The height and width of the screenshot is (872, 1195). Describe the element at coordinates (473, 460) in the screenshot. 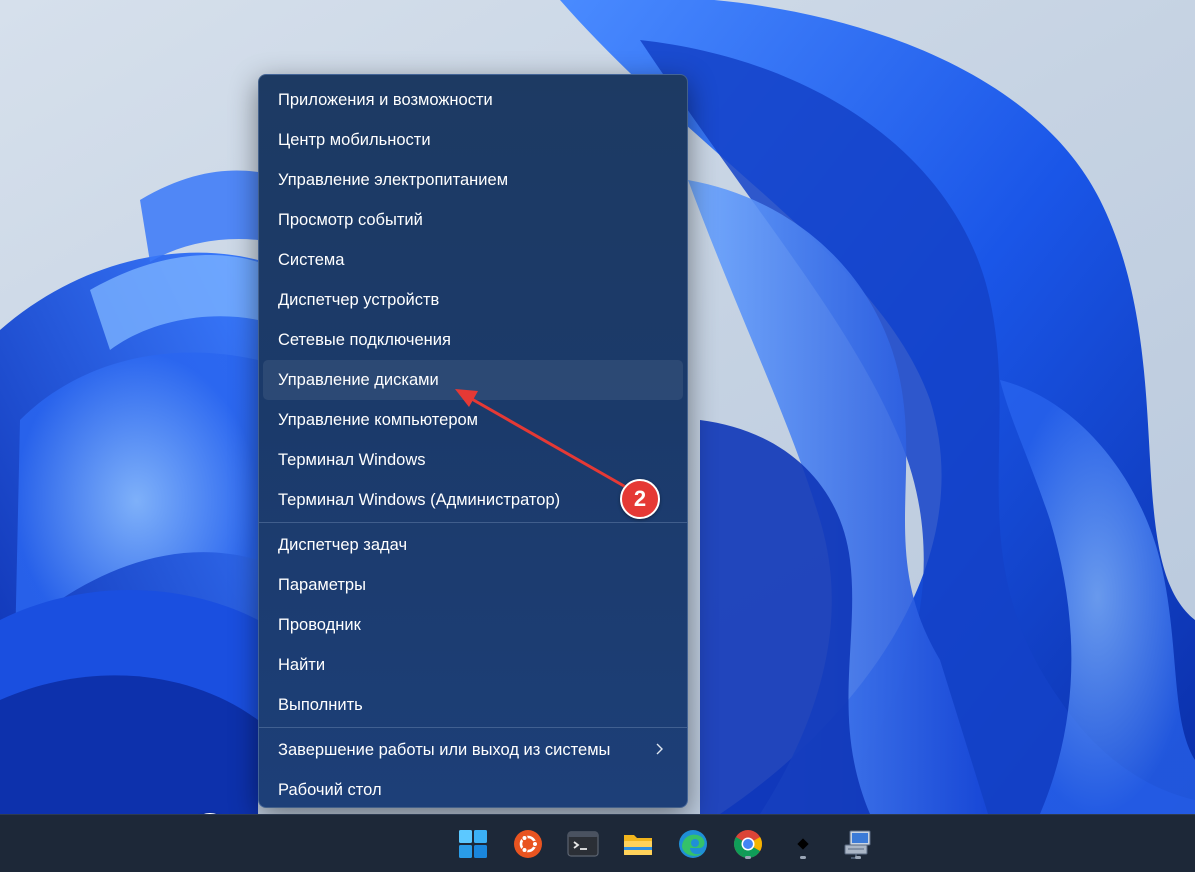

I see `menu-item: Терминал Windows` at that location.